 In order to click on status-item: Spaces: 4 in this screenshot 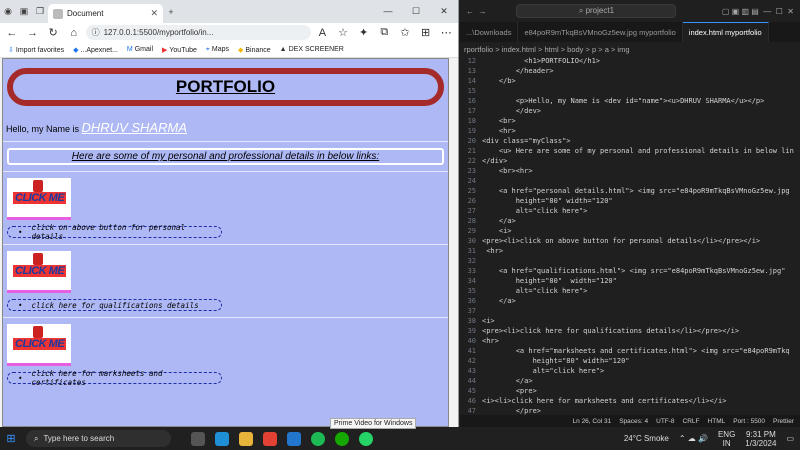, I will do `click(633, 421)`.